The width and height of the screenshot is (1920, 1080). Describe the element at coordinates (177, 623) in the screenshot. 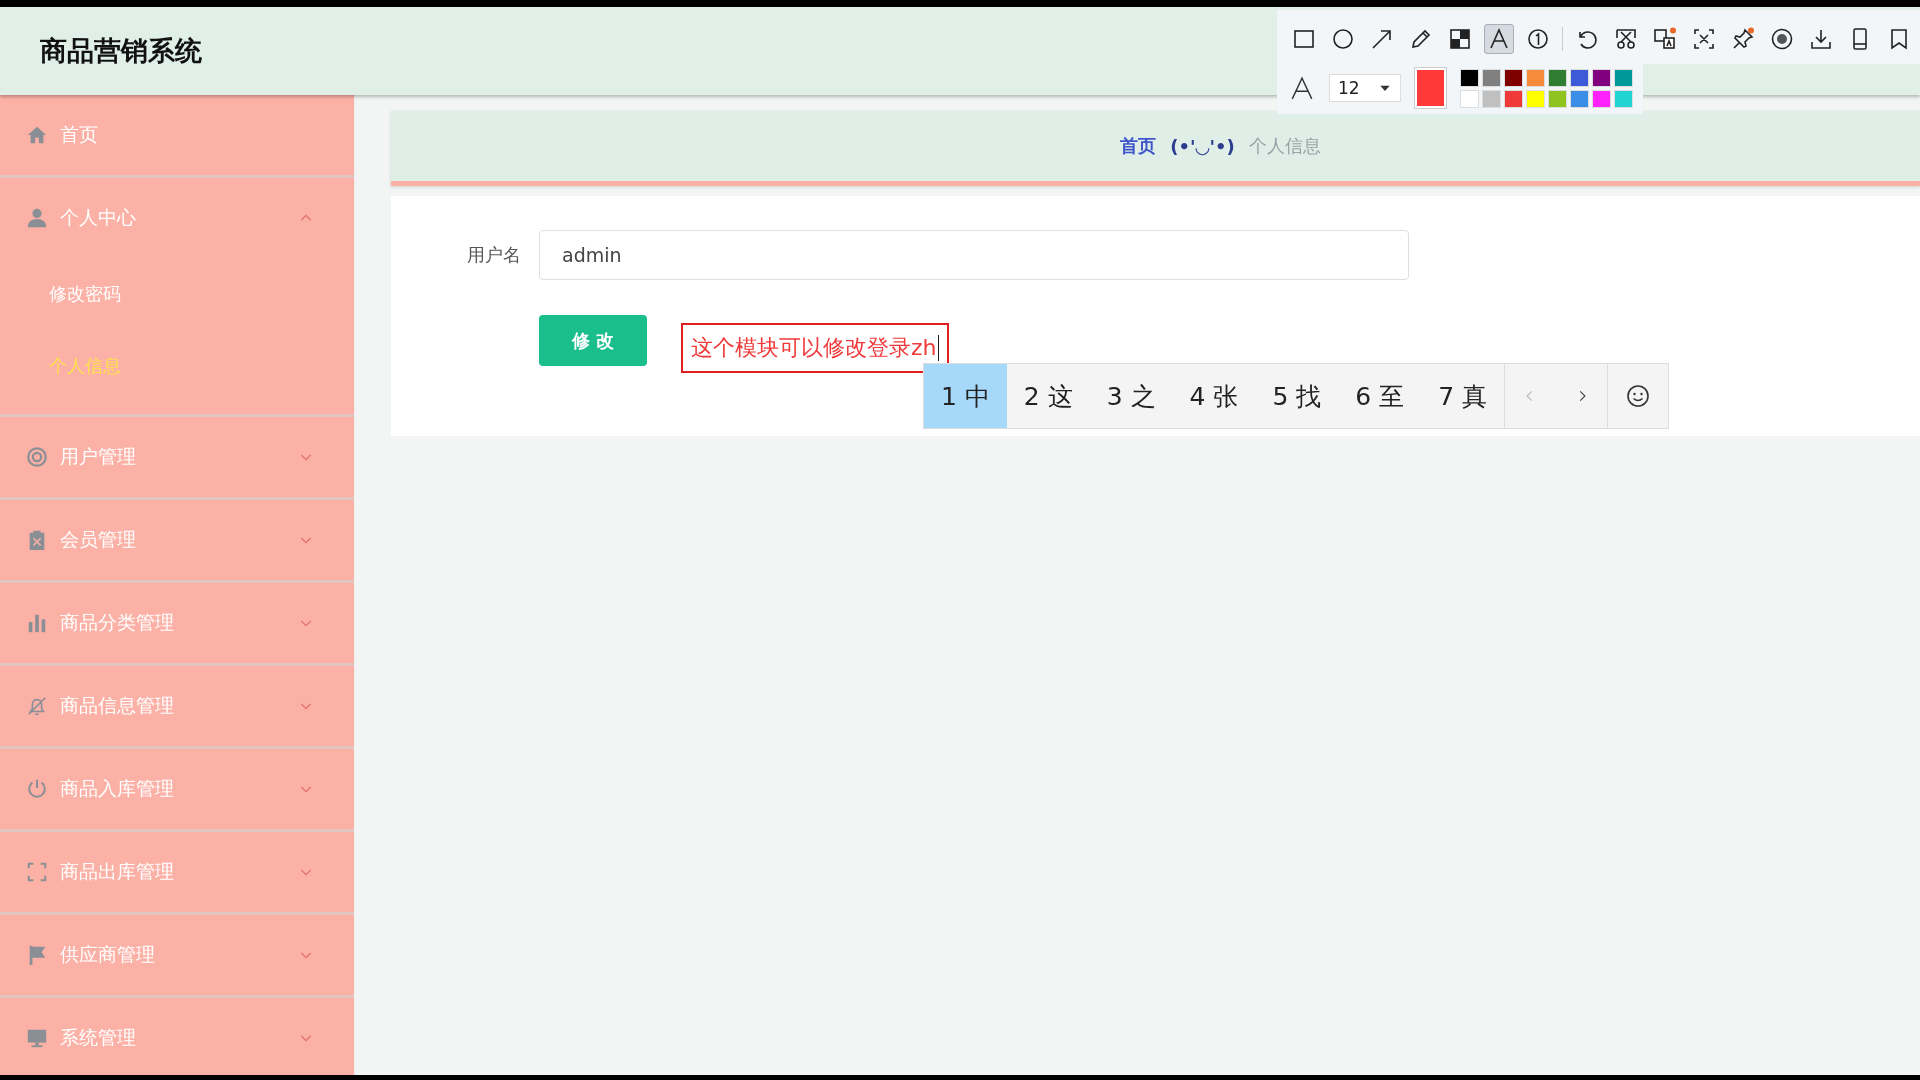

I see `sidebar-item: 商品分类管理` at that location.